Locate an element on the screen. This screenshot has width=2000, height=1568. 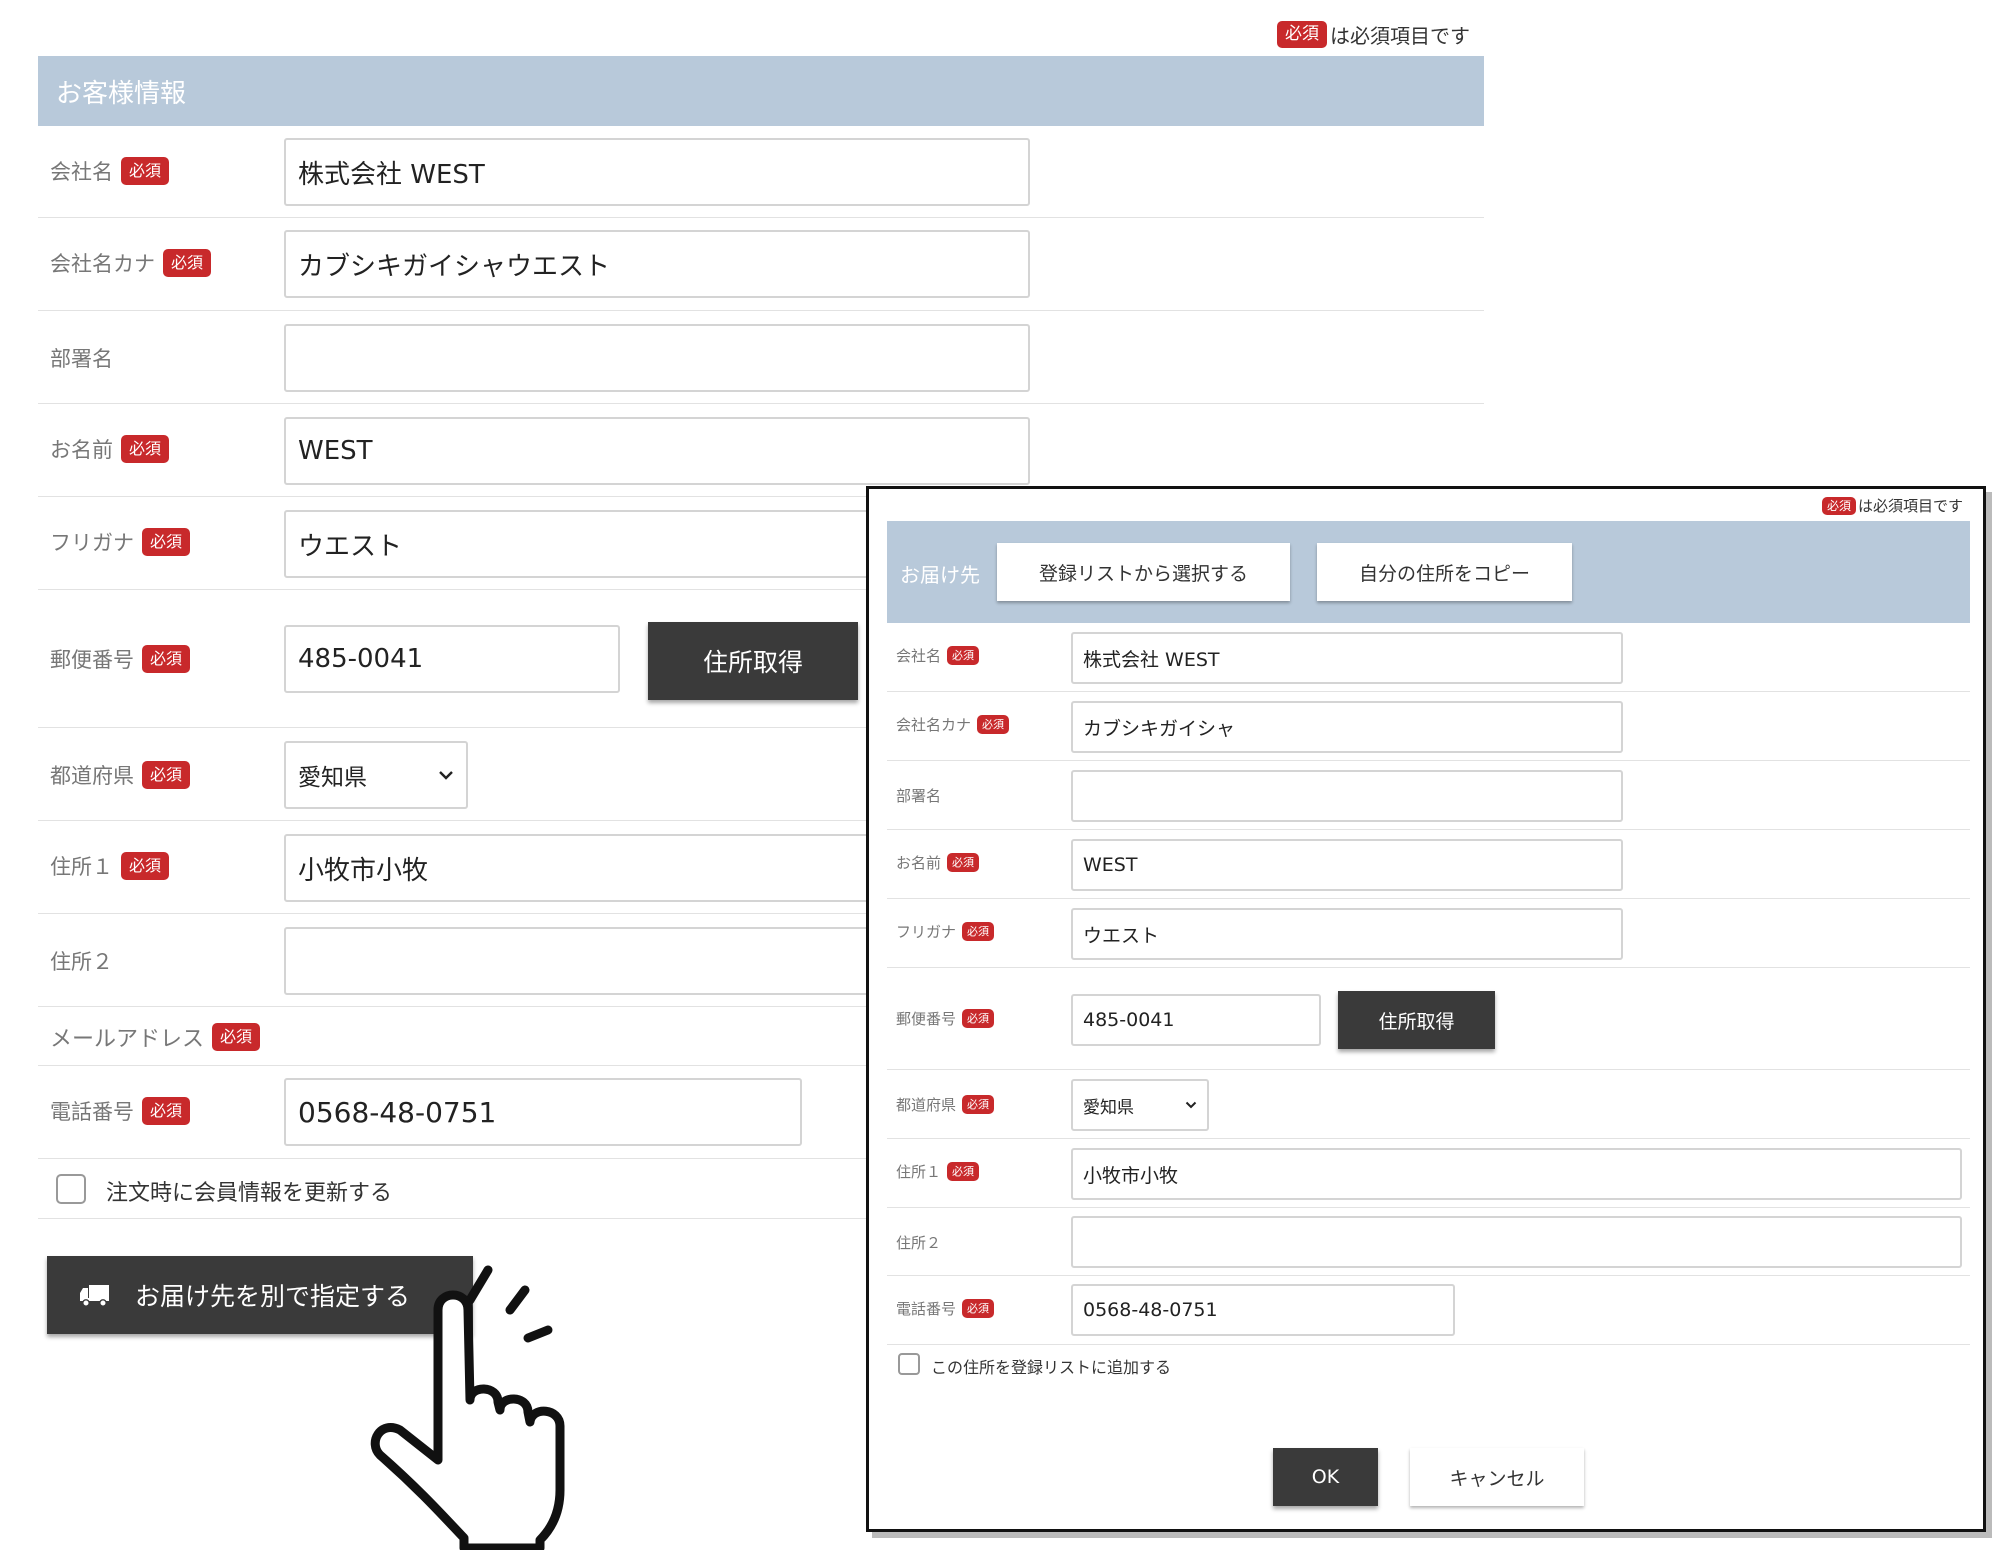
name-row: お名前 必須 is located at coordinates (761, 450).